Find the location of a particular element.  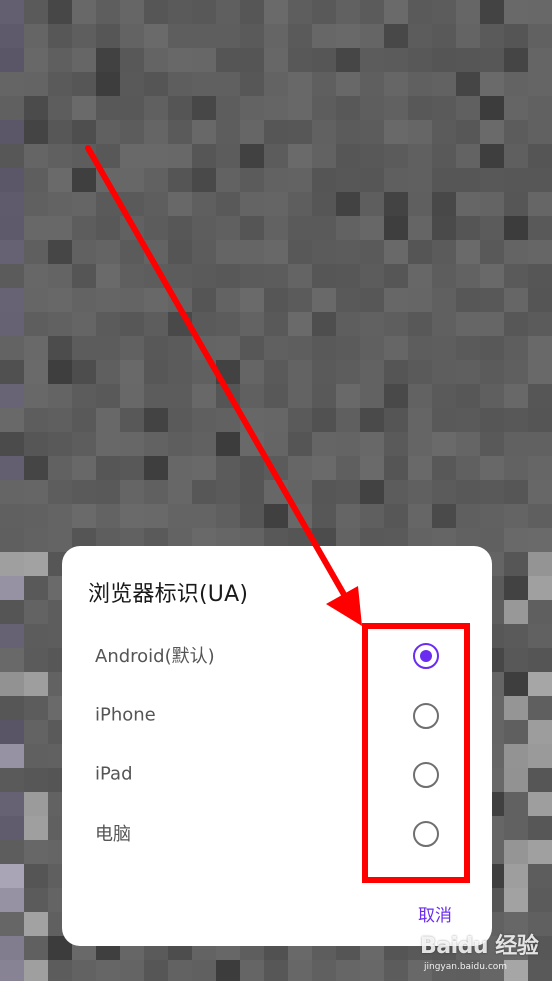

annotation-highlight-box is located at coordinates (416, 753).